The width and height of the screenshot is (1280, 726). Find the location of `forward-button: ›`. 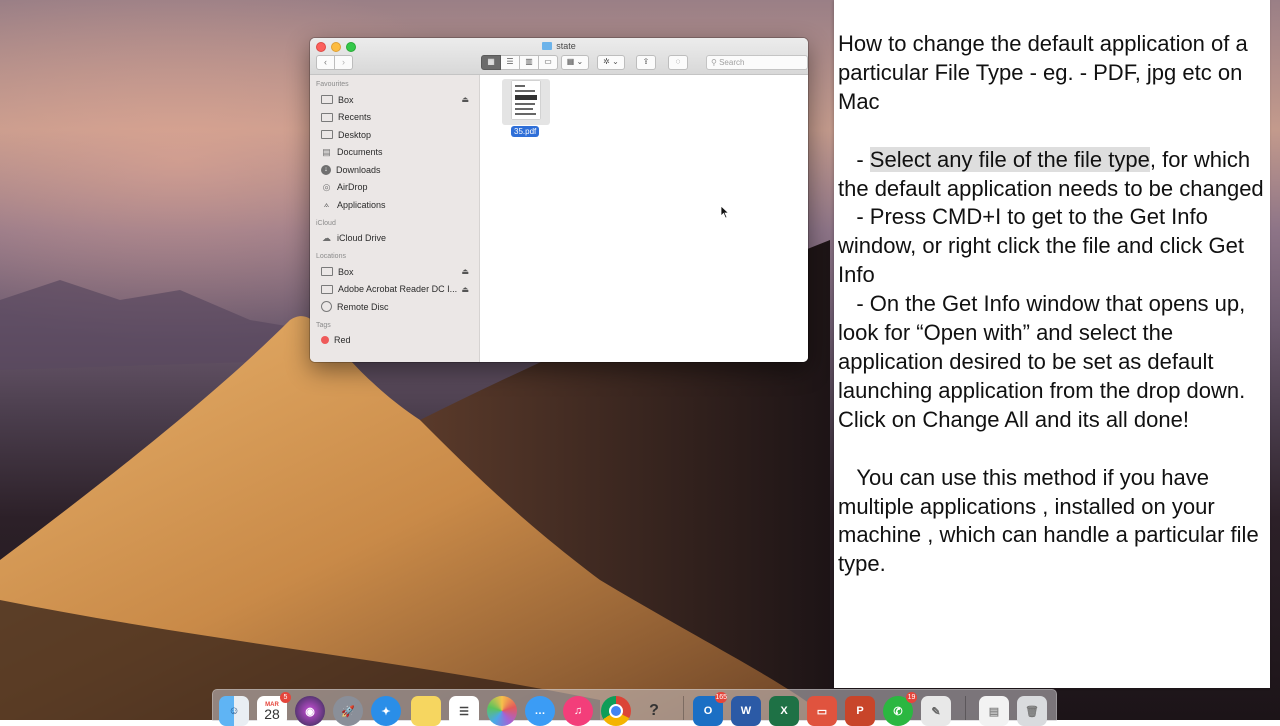

forward-button: › is located at coordinates (344, 62).